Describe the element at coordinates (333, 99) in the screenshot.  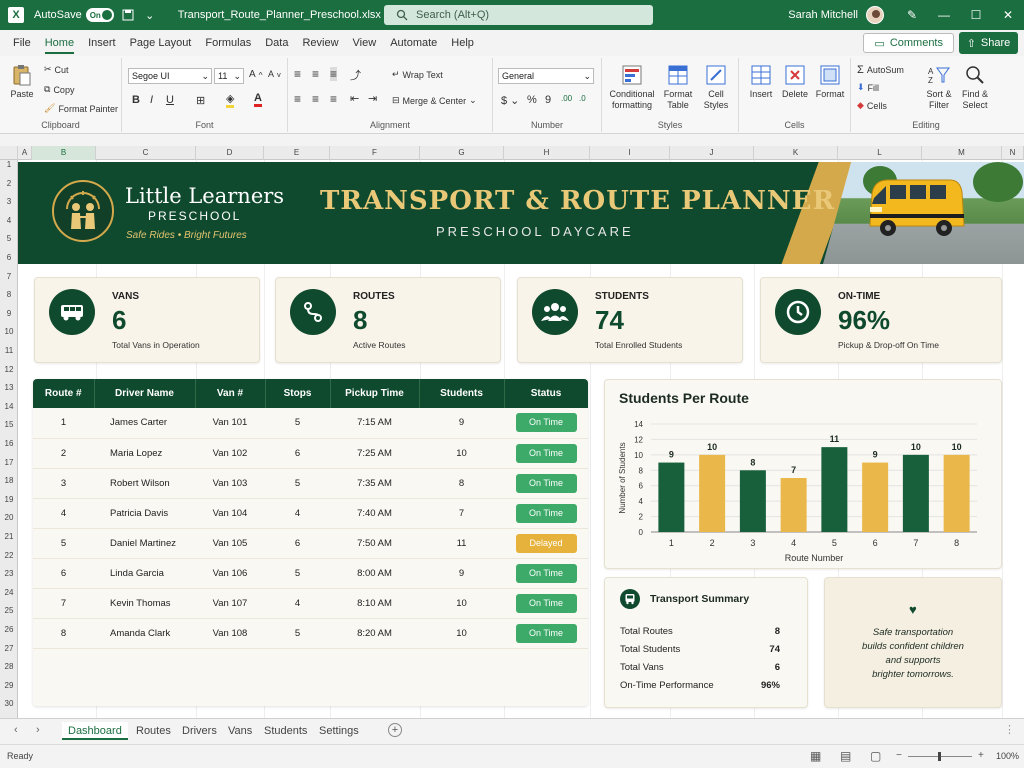
I see `align-right-icon: ≡` at that location.